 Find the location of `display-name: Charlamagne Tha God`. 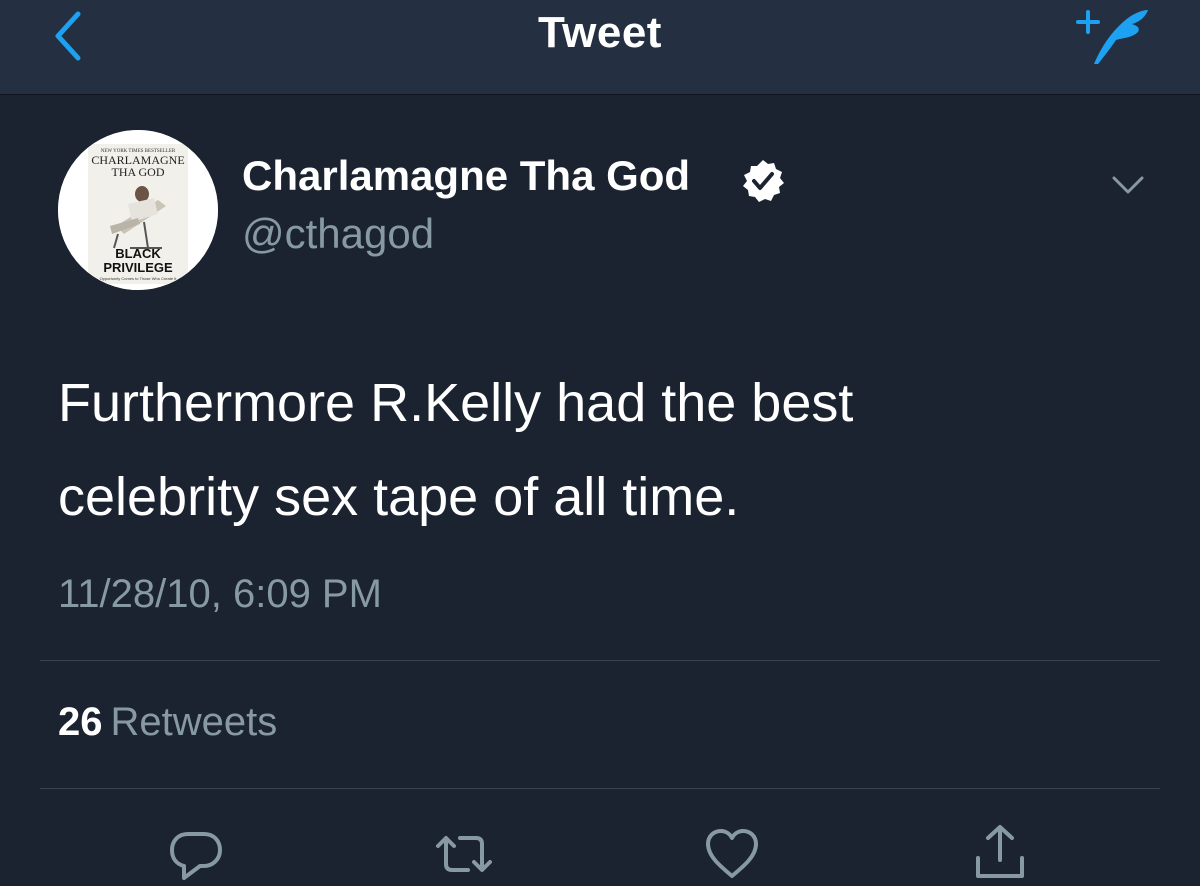

display-name: Charlamagne Tha God is located at coordinates (466, 176).